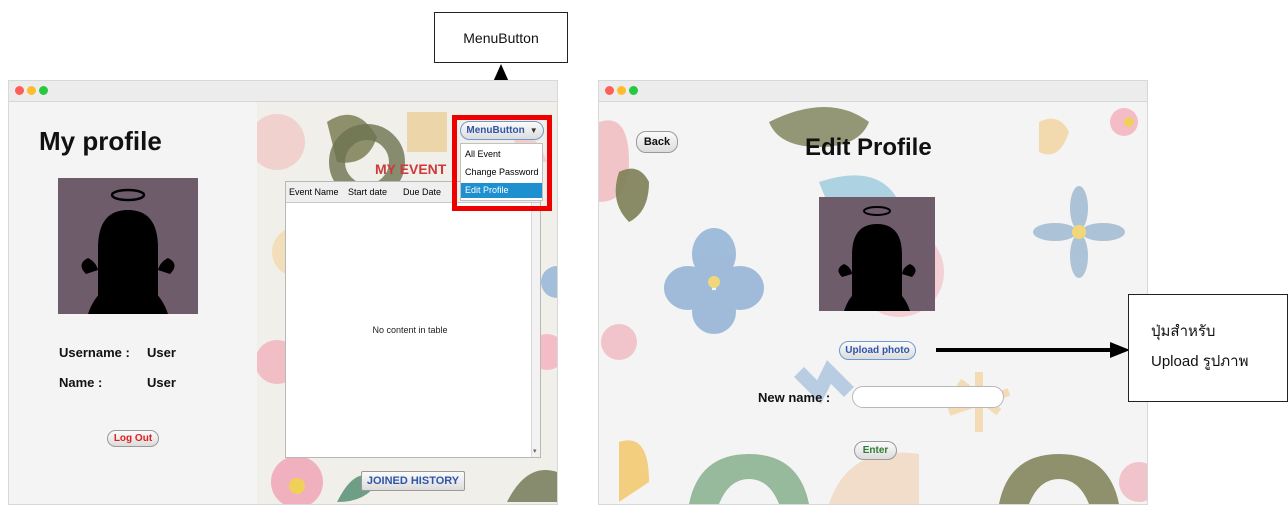  What do you see at coordinates (410, 330) in the screenshot?
I see `table-empty-message: No content in table` at bounding box center [410, 330].